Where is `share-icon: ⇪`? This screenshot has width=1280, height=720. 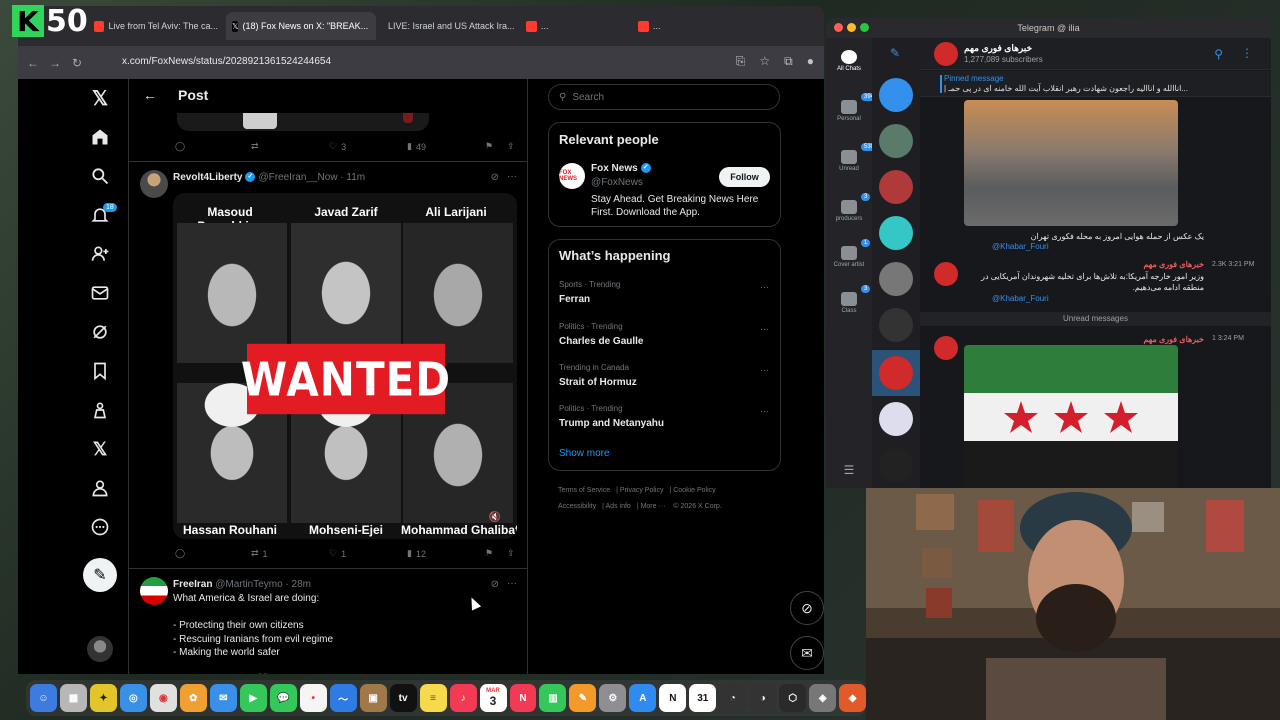
share-icon: ⇪ is located at coordinates (511, 553).